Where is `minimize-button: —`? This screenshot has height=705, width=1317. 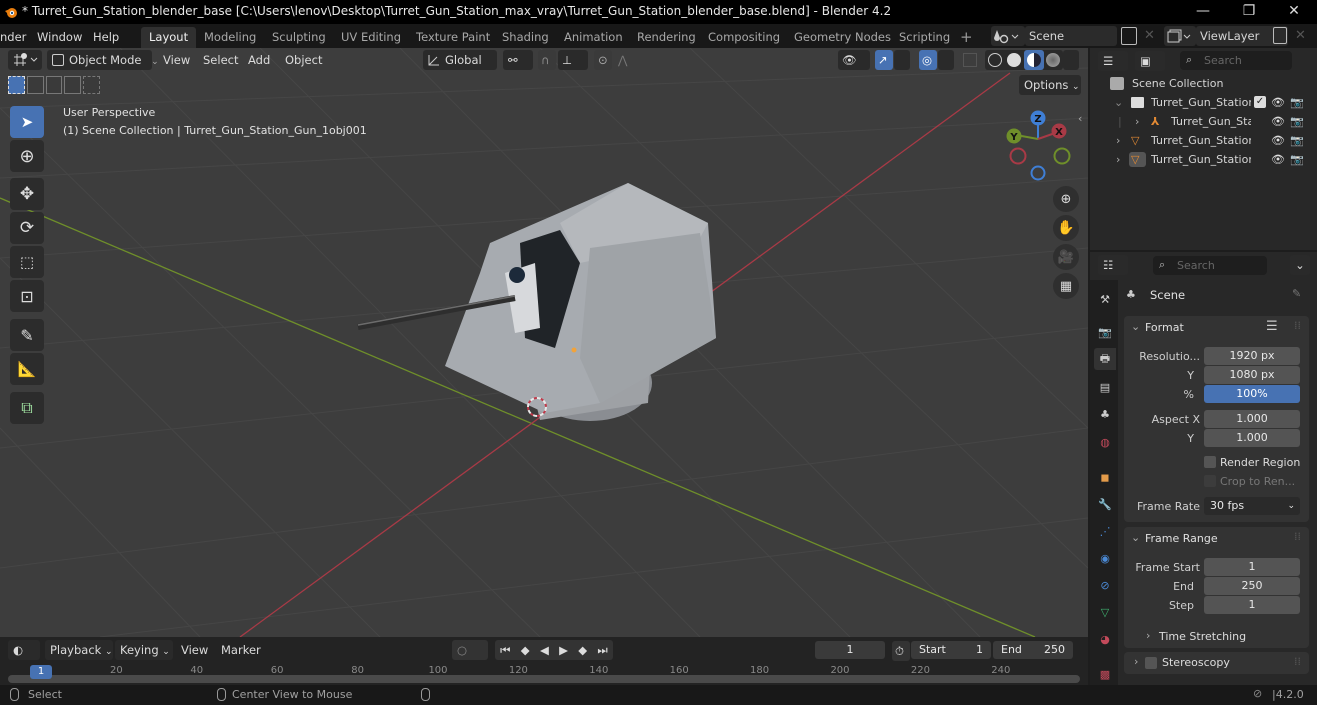
minimize-button: — is located at coordinates (1203, 12).